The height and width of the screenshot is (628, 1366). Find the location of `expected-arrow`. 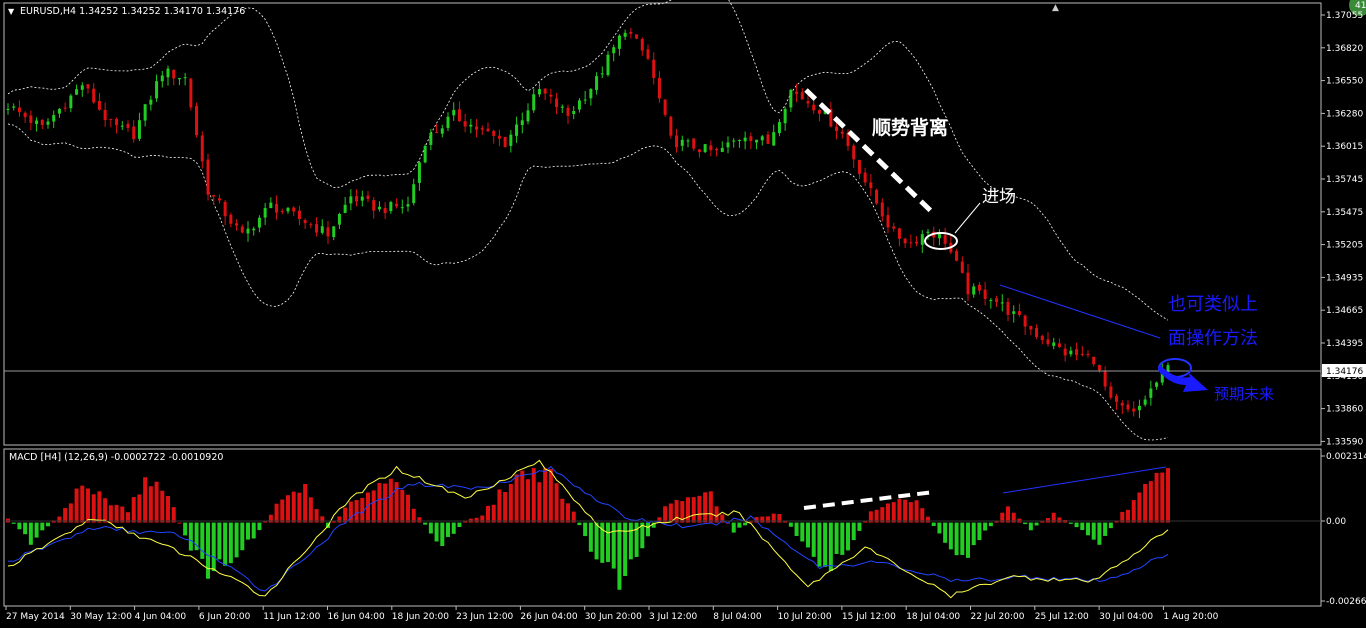

expected-arrow is located at coordinates (1183, 378).